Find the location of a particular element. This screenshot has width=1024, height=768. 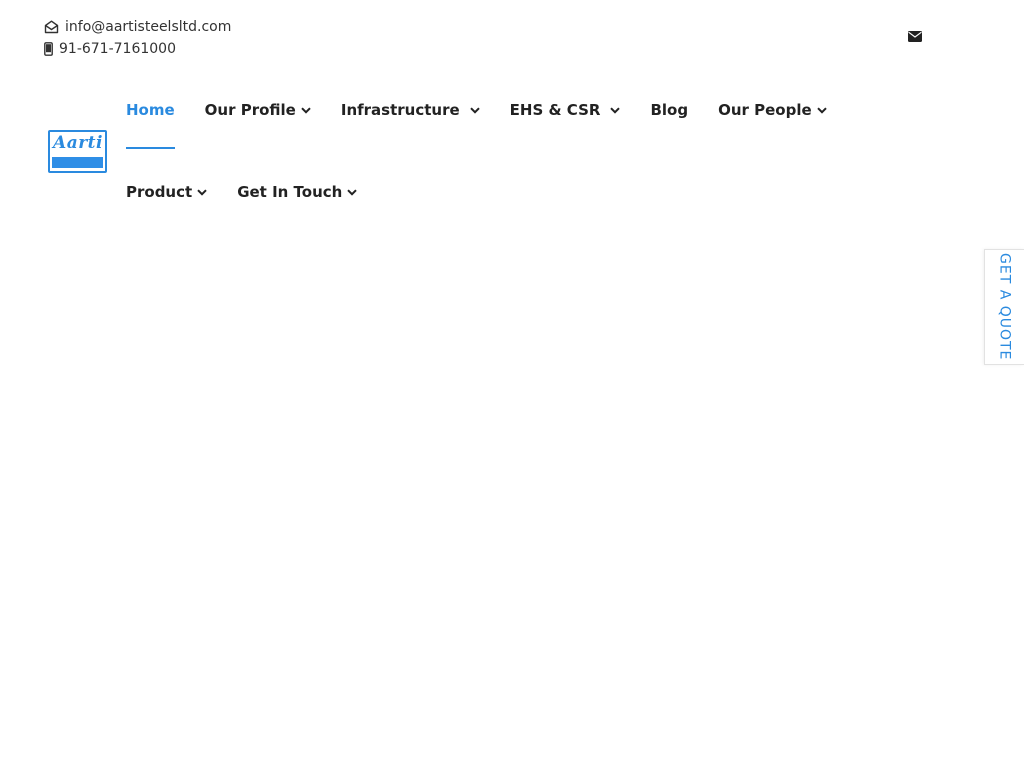

brand-logo: Aarti is located at coordinates (77, 151).